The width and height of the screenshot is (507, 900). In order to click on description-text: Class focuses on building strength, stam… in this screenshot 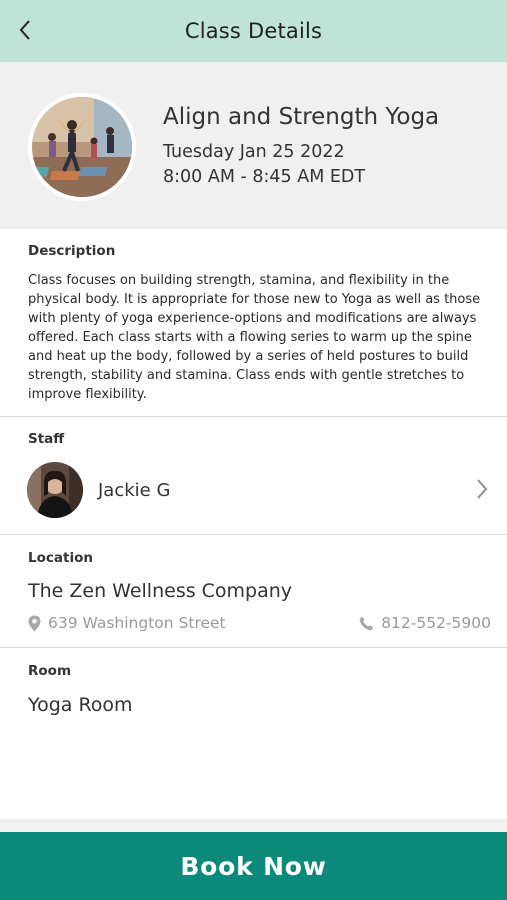, I will do `click(254, 337)`.